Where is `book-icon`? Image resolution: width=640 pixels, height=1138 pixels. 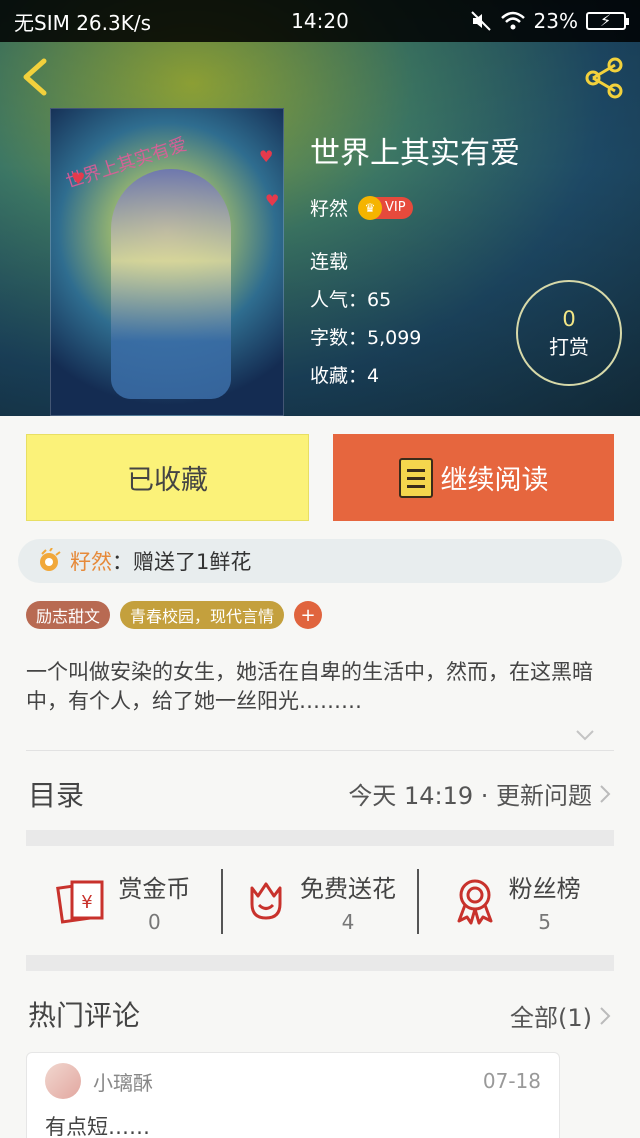 book-icon is located at coordinates (415, 477).